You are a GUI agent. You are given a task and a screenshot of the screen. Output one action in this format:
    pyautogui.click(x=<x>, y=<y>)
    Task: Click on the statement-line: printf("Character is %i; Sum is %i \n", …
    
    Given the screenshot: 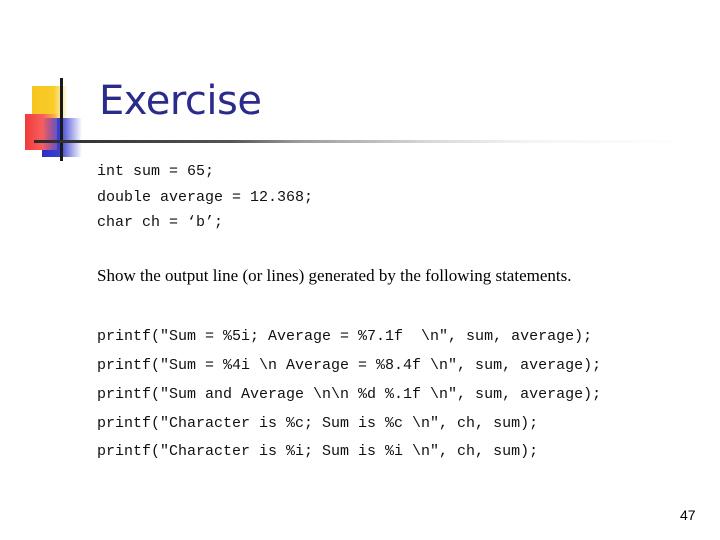 What is the action you would take?
    pyautogui.click(x=318, y=451)
    